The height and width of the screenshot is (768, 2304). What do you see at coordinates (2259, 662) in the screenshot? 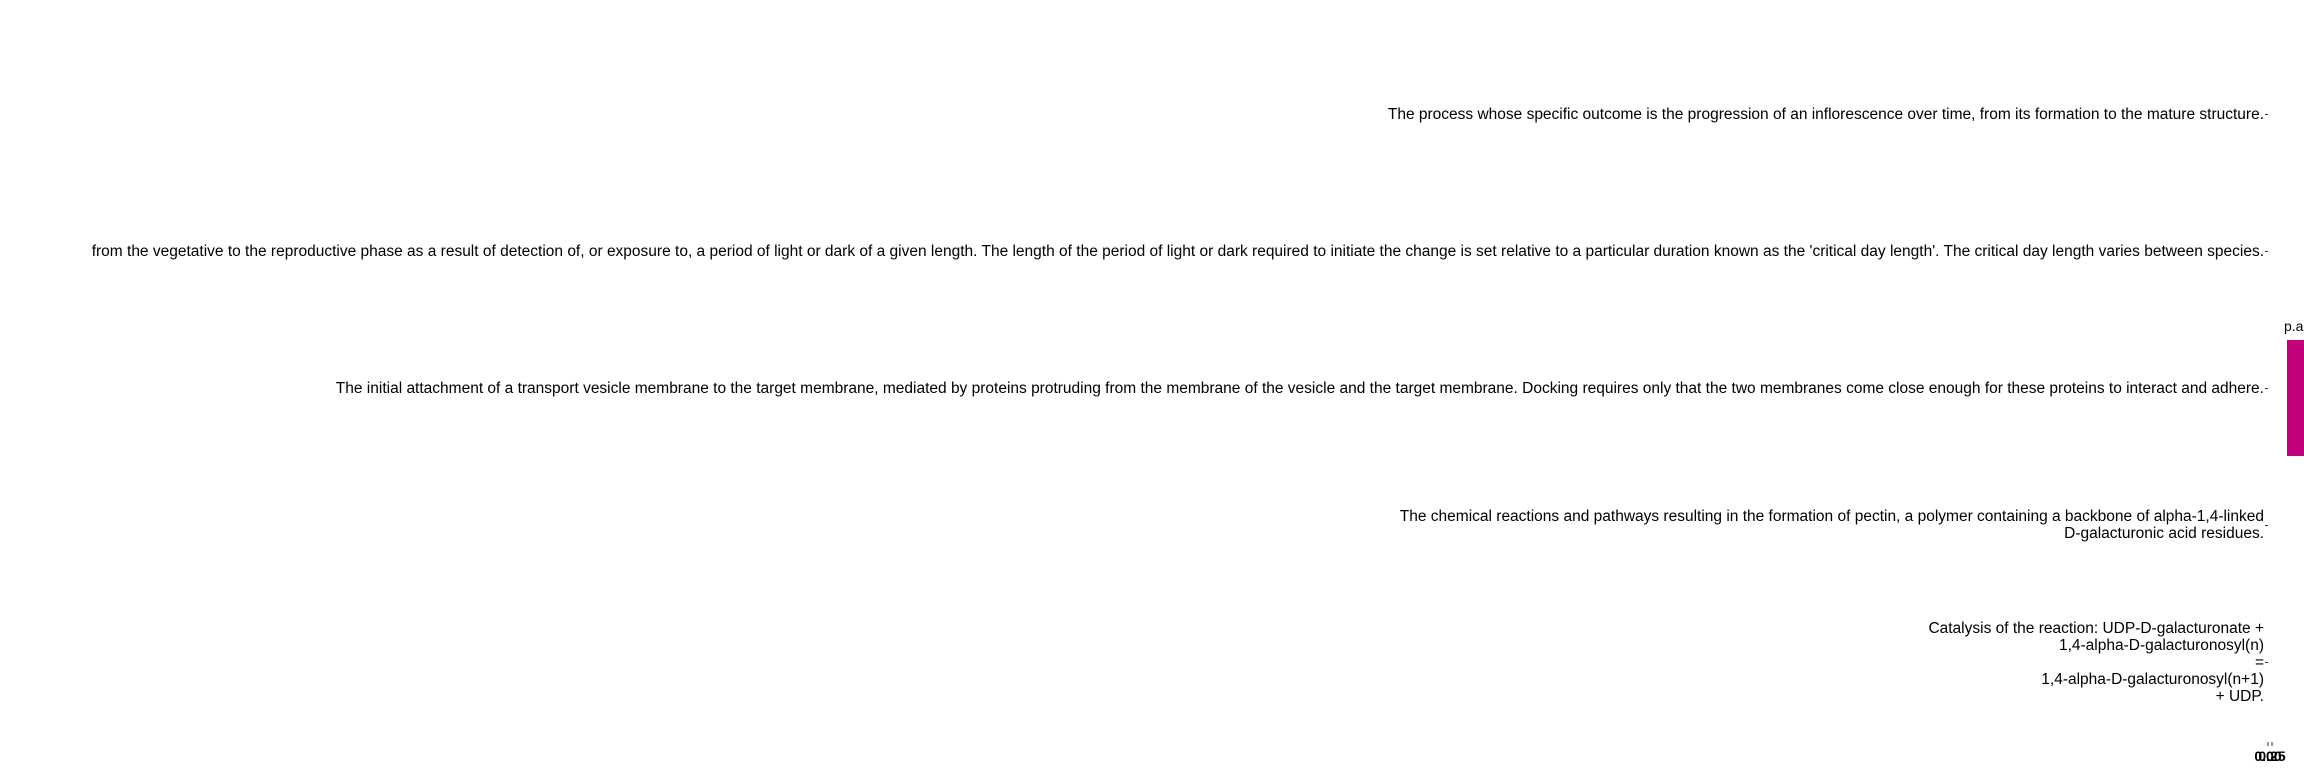
I see `y-tick-label-line: =` at bounding box center [2259, 662].